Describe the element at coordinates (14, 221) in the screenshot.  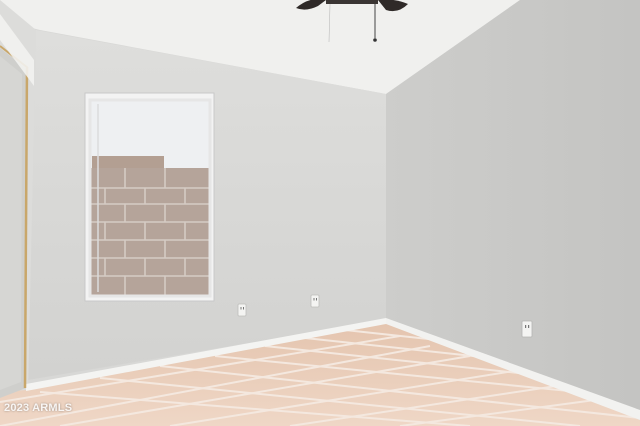
I see `mirror-closet-door` at that location.